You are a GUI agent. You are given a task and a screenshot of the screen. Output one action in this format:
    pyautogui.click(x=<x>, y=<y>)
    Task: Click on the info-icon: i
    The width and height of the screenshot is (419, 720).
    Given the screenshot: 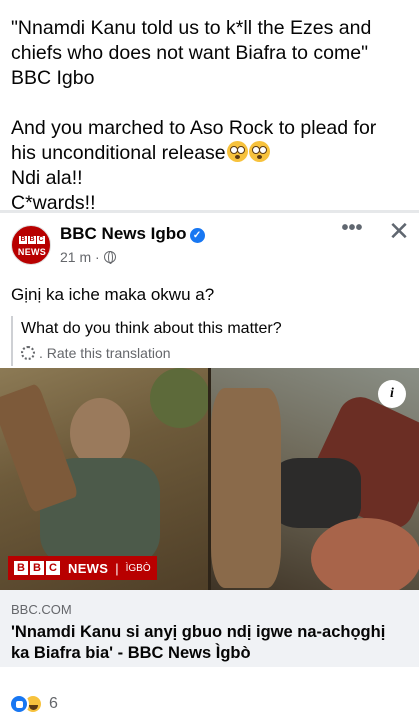 What is the action you would take?
    pyautogui.click(x=392, y=394)
    